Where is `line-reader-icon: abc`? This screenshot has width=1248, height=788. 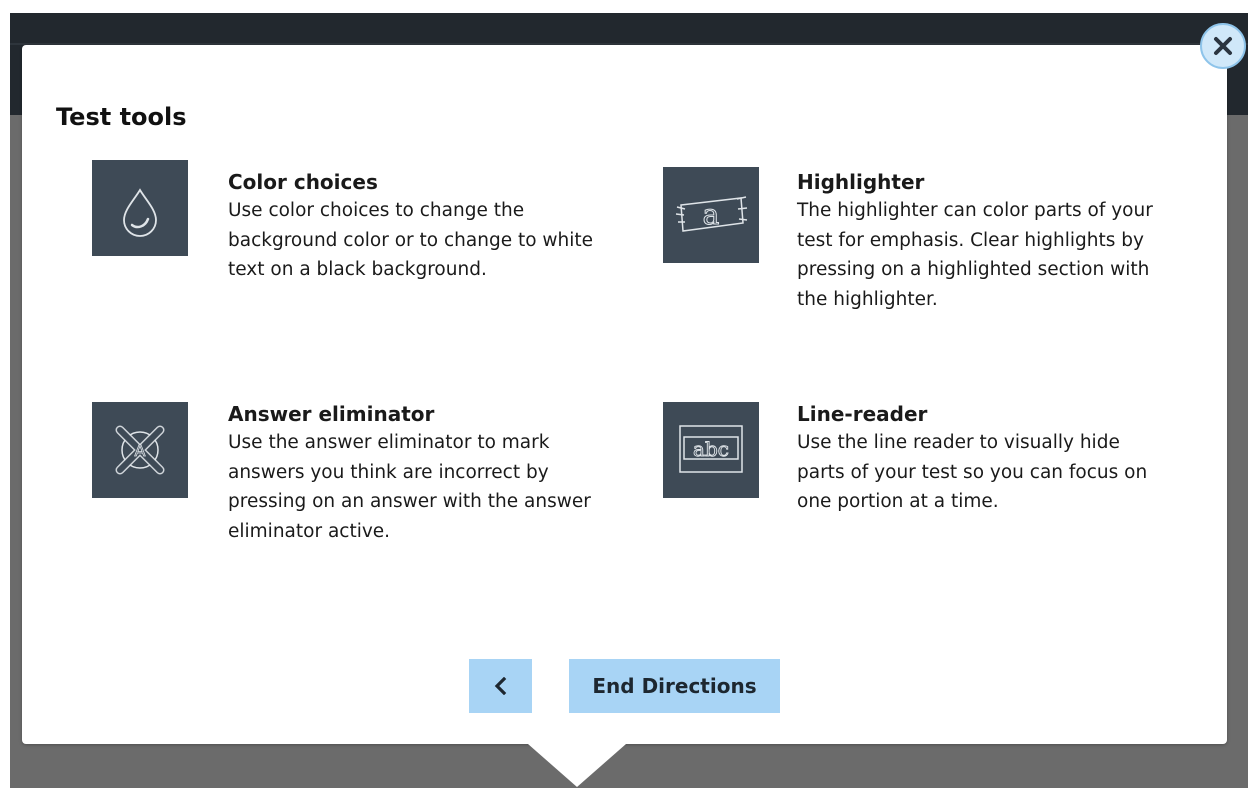
line-reader-icon: abc is located at coordinates (711, 450).